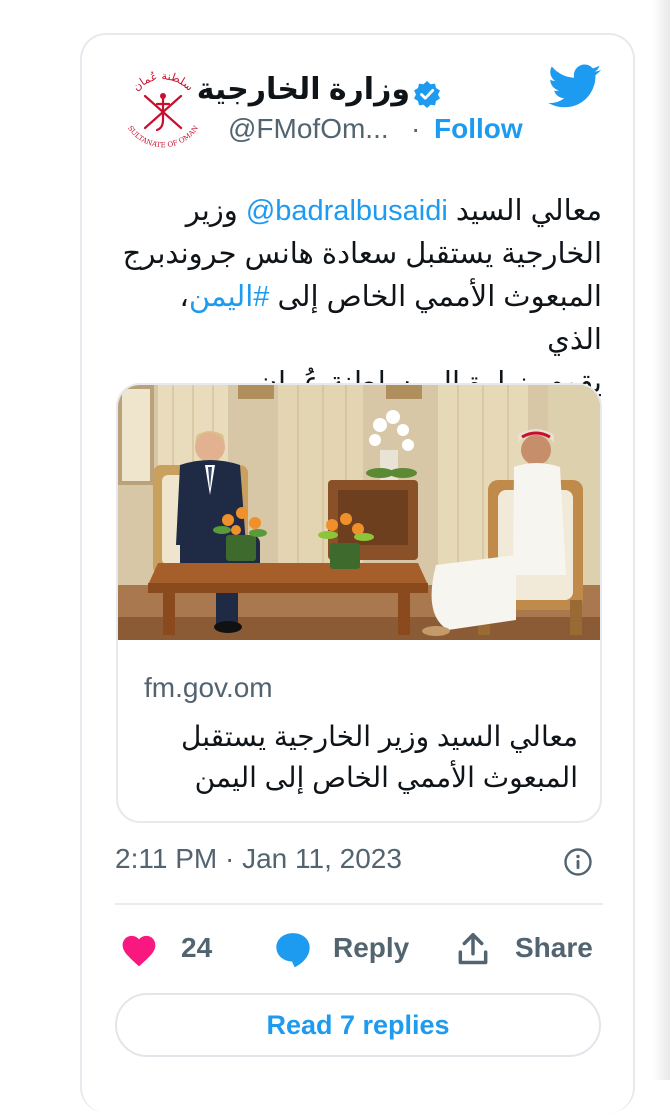  Describe the element at coordinates (478, 129) in the screenshot. I see `follow-button: Follow` at that location.